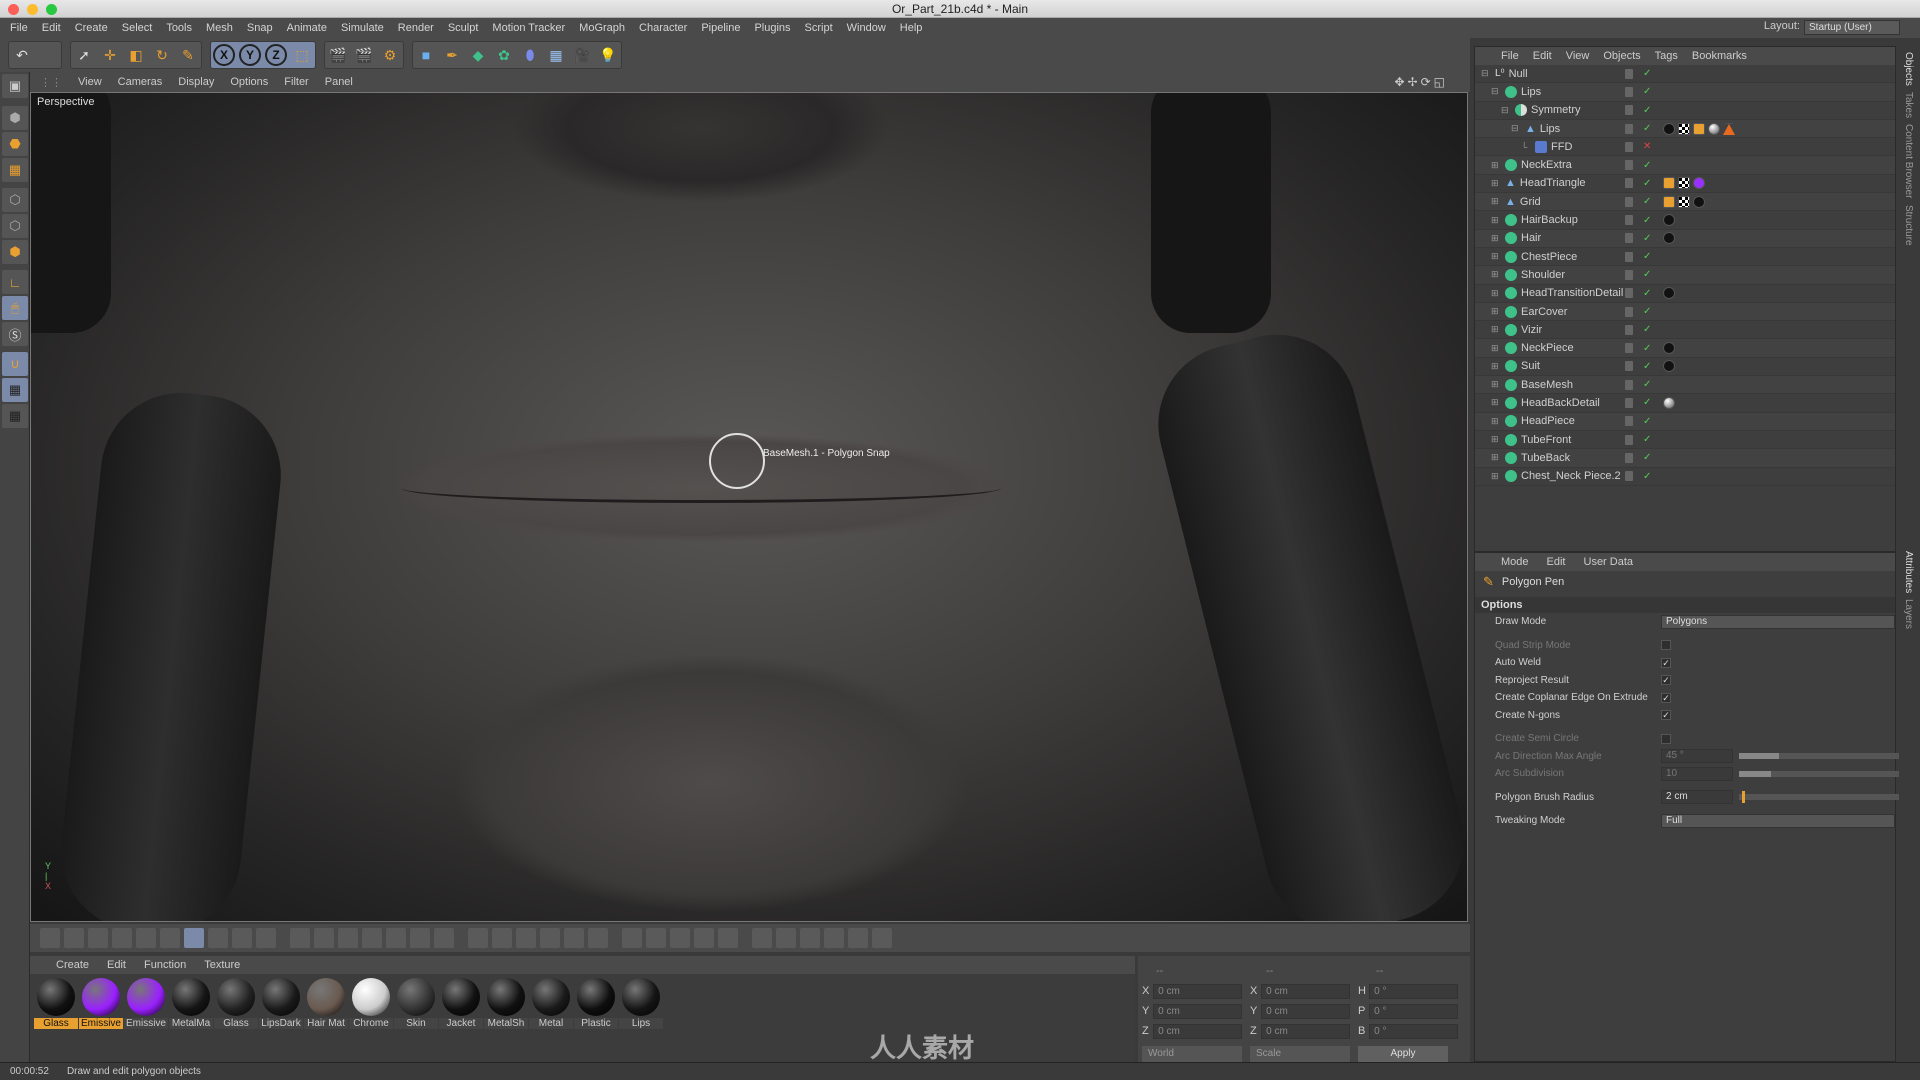 This screenshot has height=1080, width=1920. What do you see at coordinates (15, 364) in the screenshot?
I see `snap-icon: ∪` at bounding box center [15, 364].